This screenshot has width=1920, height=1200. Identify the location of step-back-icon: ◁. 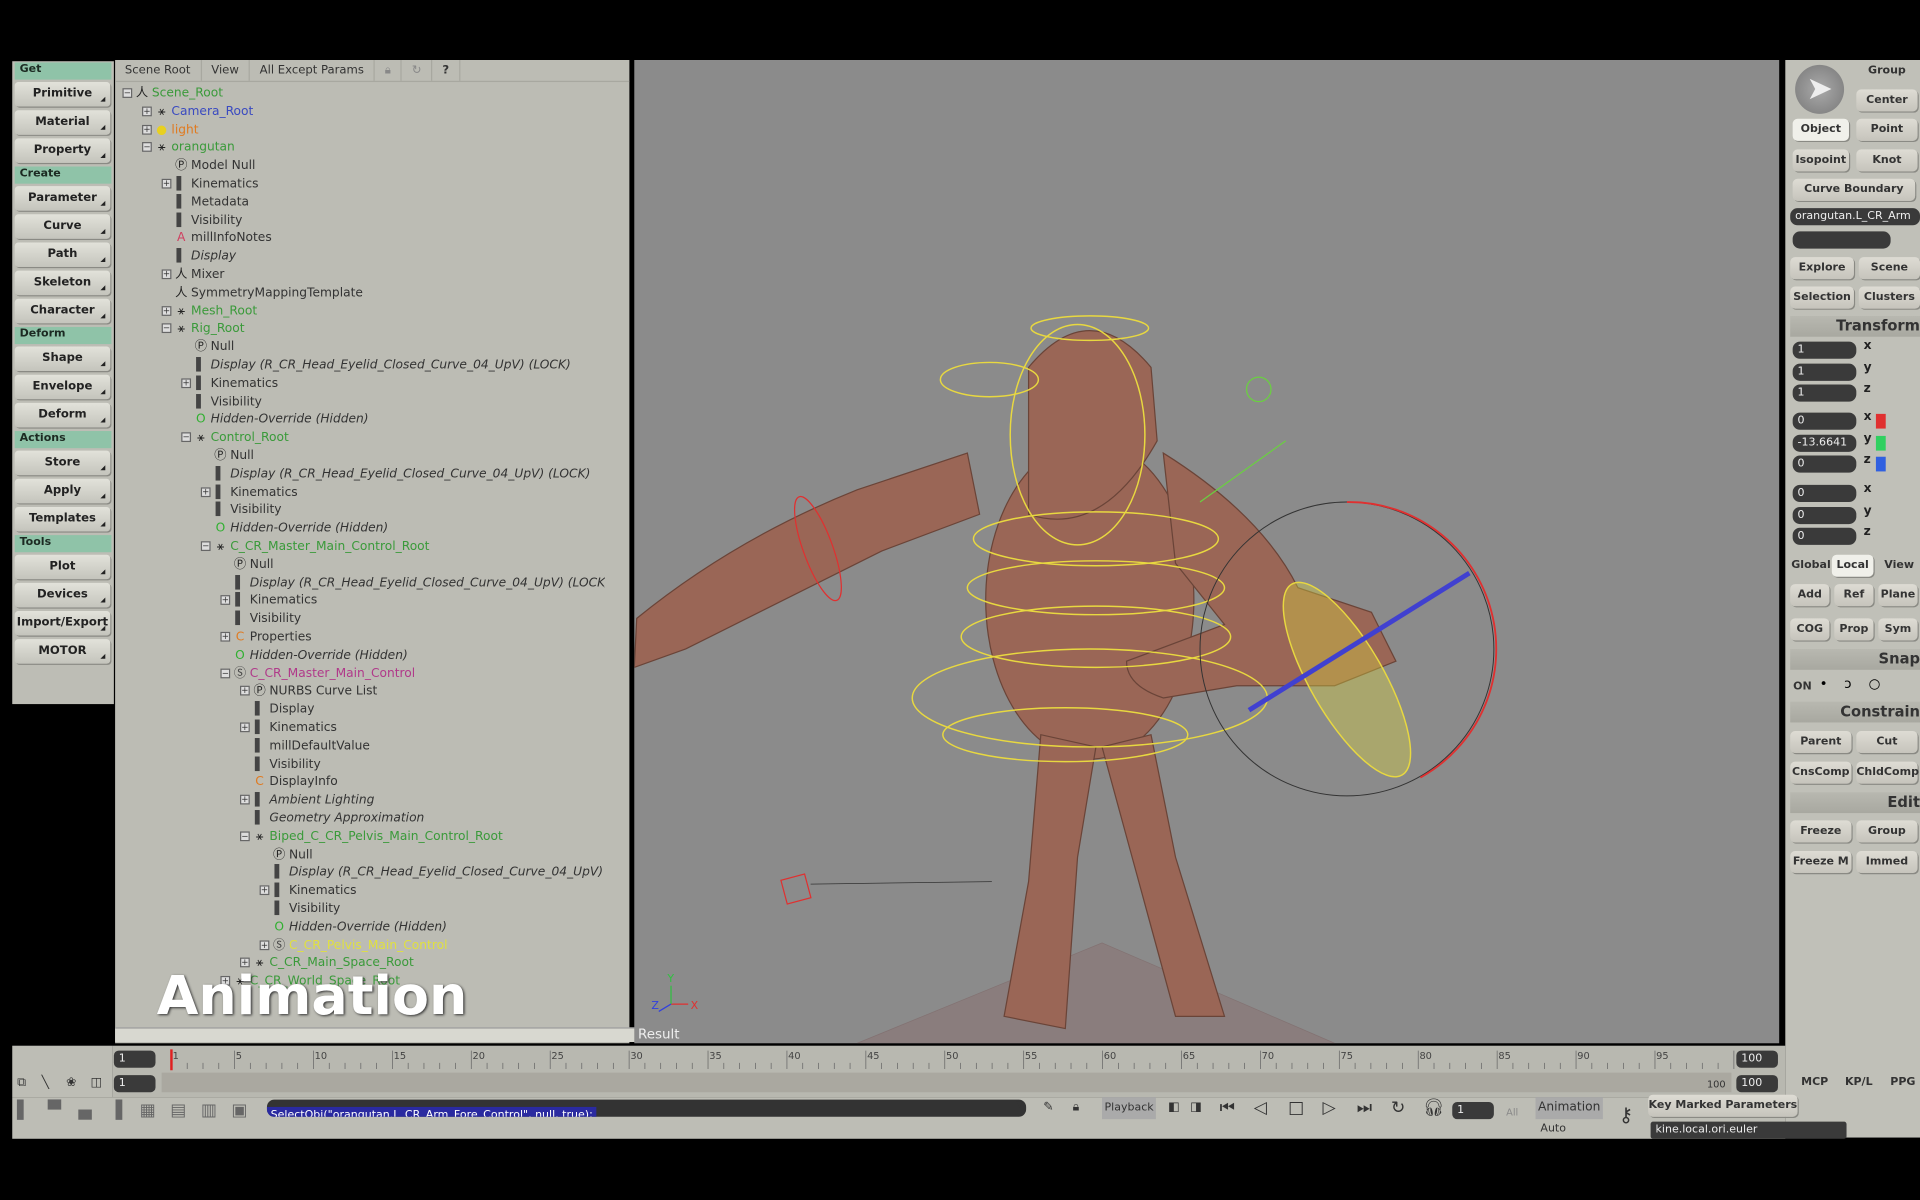
(1260, 1108).